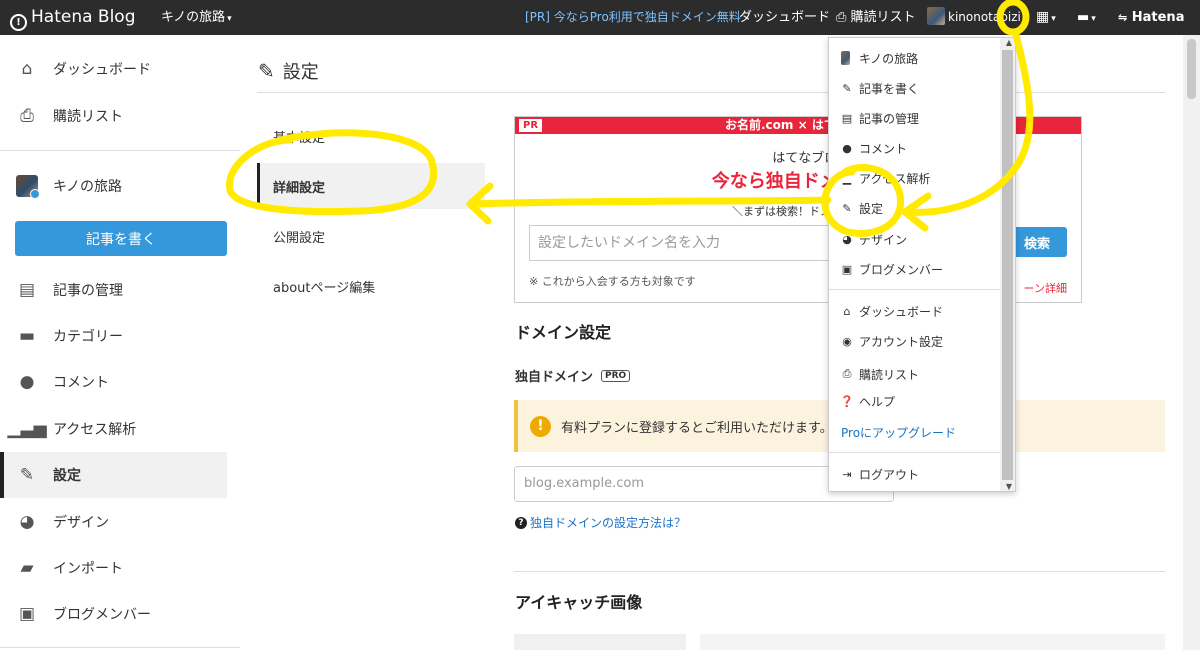  I want to click on menu-item-comments: ● コメント, so click(915, 148).